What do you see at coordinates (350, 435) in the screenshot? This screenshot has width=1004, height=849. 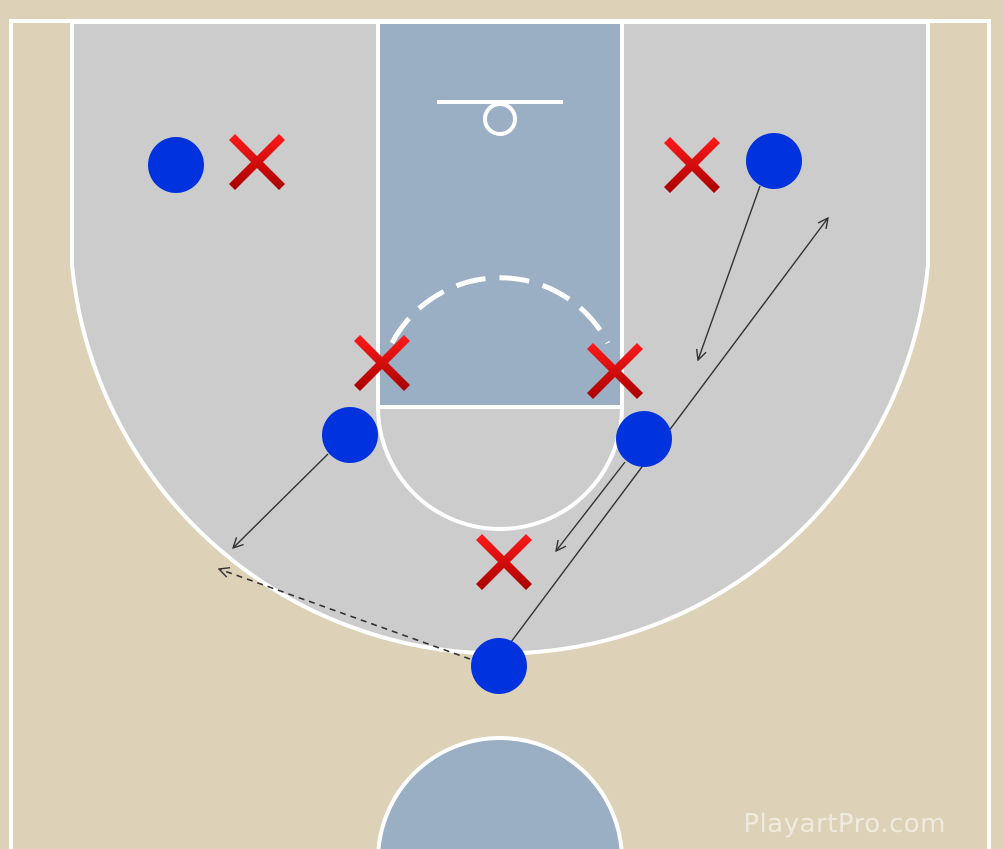 I see `offense-player-left-elbow` at bounding box center [350, 435].